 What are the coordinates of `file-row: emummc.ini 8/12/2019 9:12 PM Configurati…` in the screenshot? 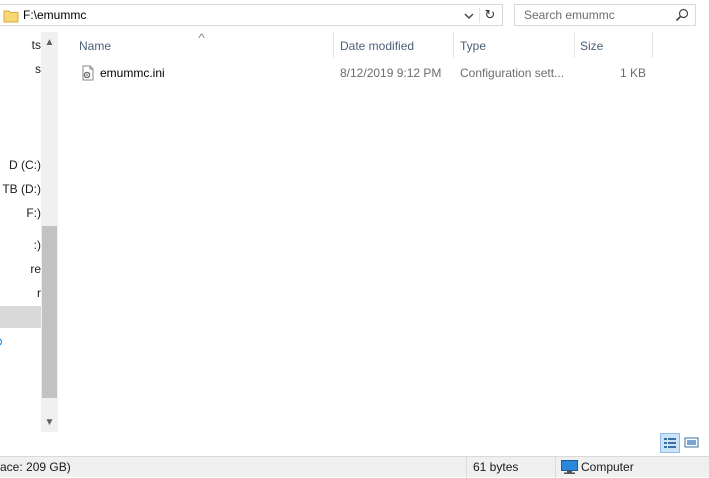 It's located at (384, 73).